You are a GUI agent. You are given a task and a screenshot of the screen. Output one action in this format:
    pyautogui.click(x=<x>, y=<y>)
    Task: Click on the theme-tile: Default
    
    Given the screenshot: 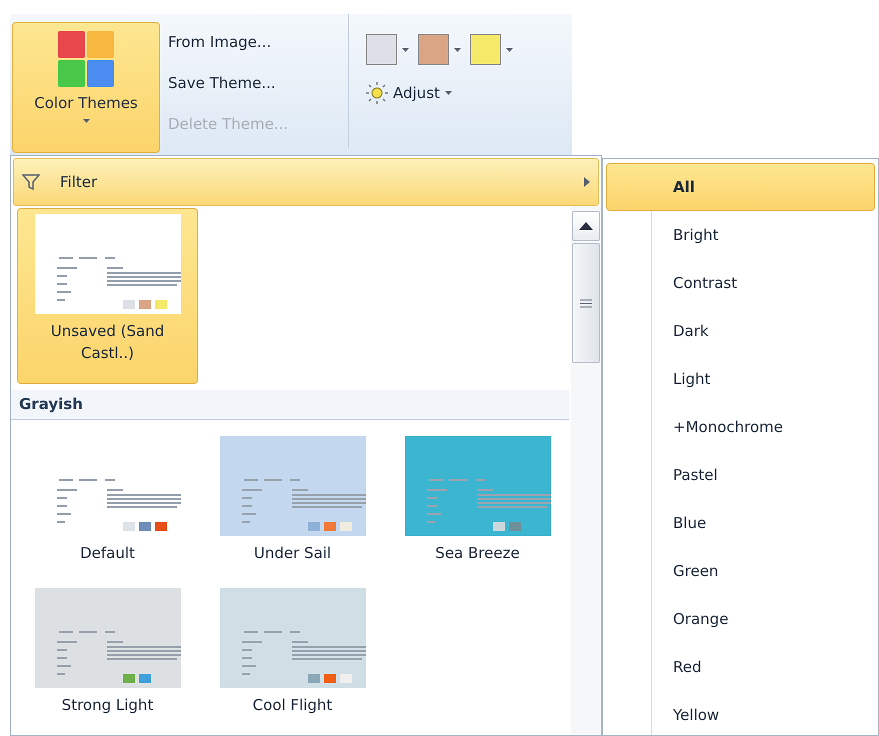 What is the action you would take?
    pyautogui.click(x=107, y=505)
    